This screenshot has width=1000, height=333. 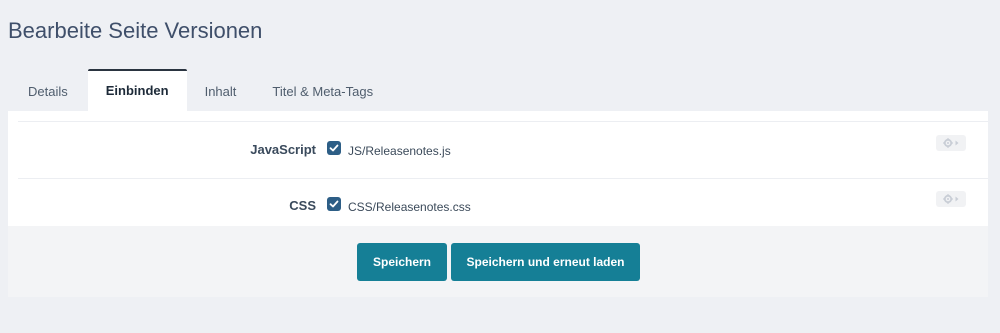 I want to click on css-options-button, so click(x=951, y=199).